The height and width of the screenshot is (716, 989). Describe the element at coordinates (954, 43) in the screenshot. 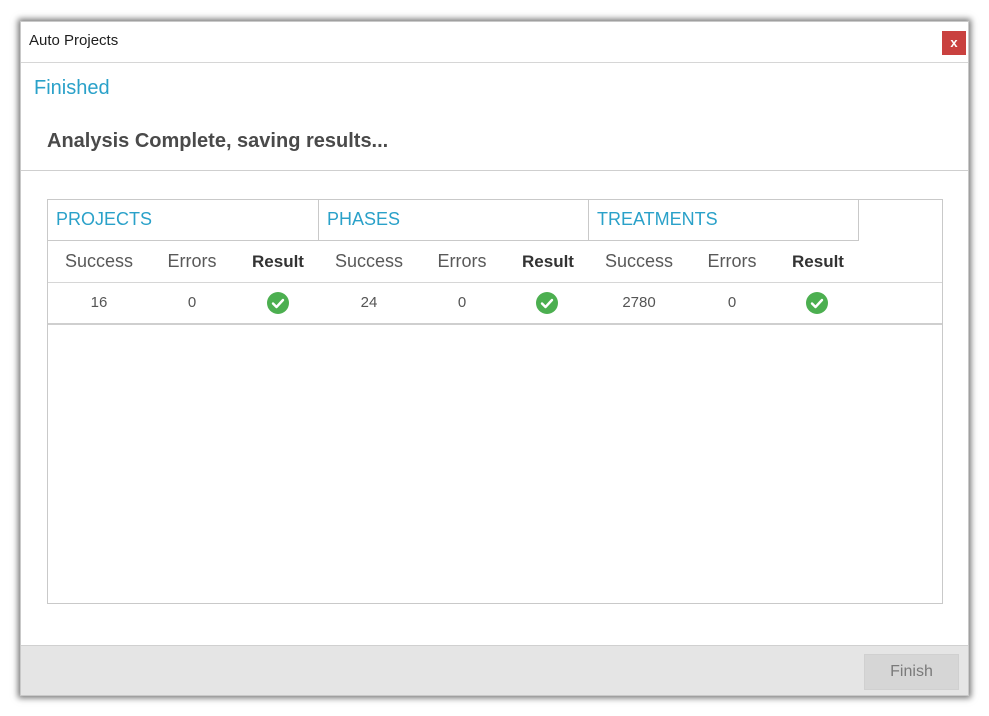

I see `close-button: x` at that location.